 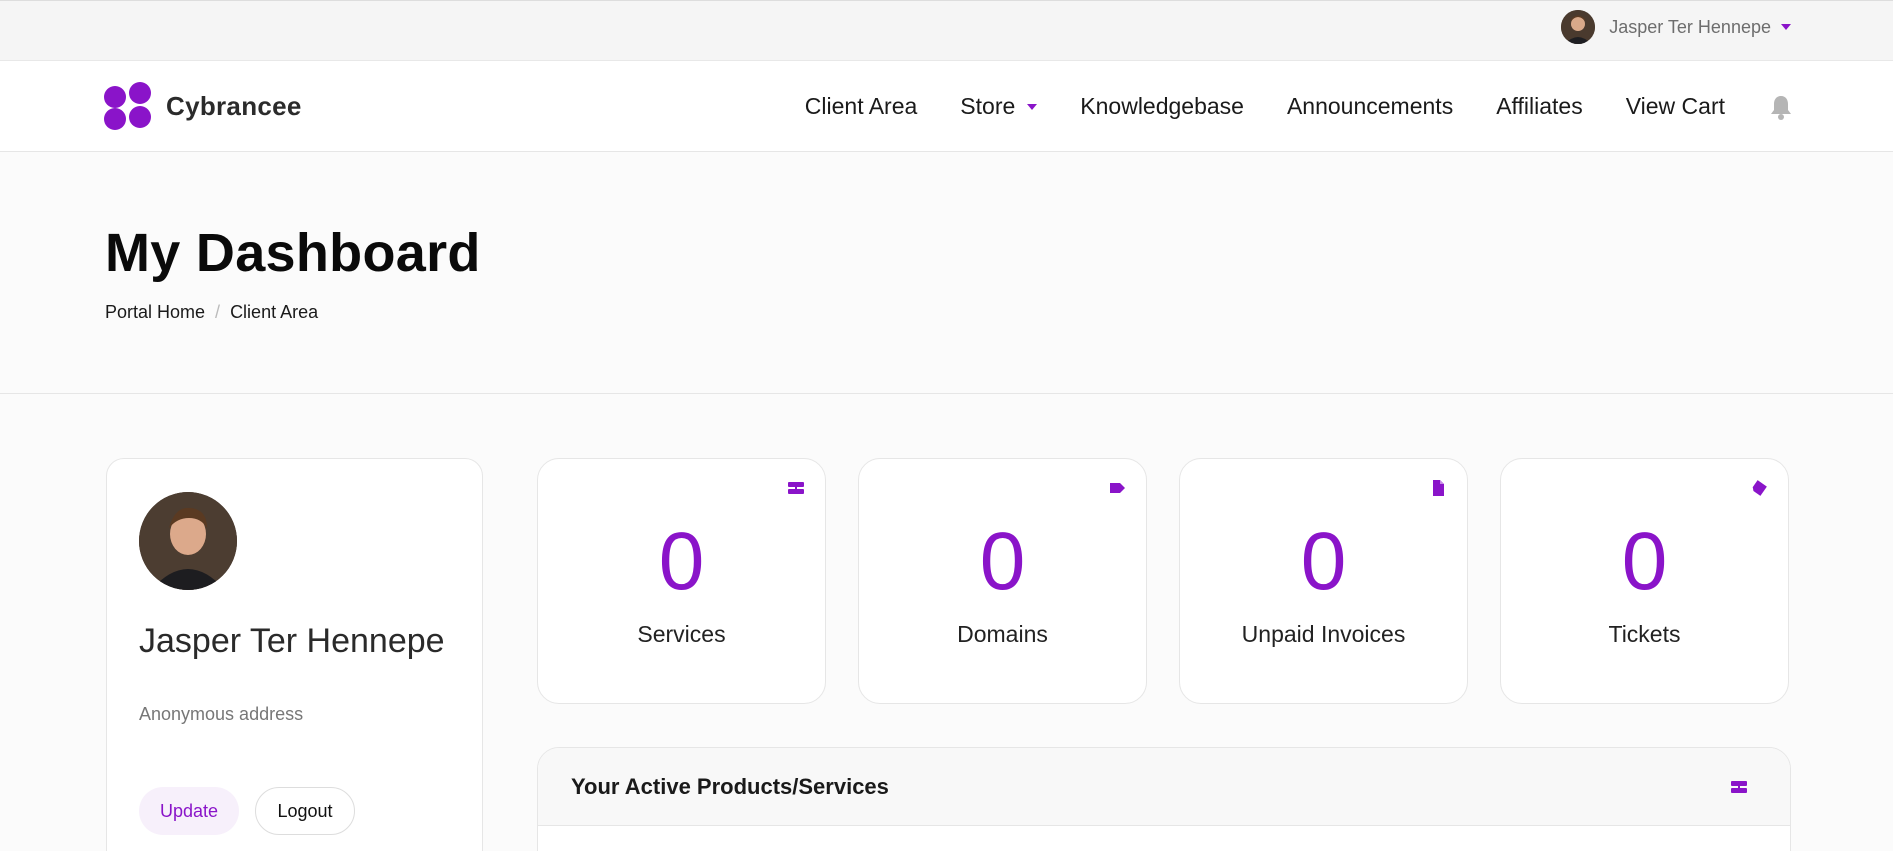 What do you see at coordinates (129, 106) in the screenshot?
I see `logo-mark-icon` at bounding box center [129, 106].